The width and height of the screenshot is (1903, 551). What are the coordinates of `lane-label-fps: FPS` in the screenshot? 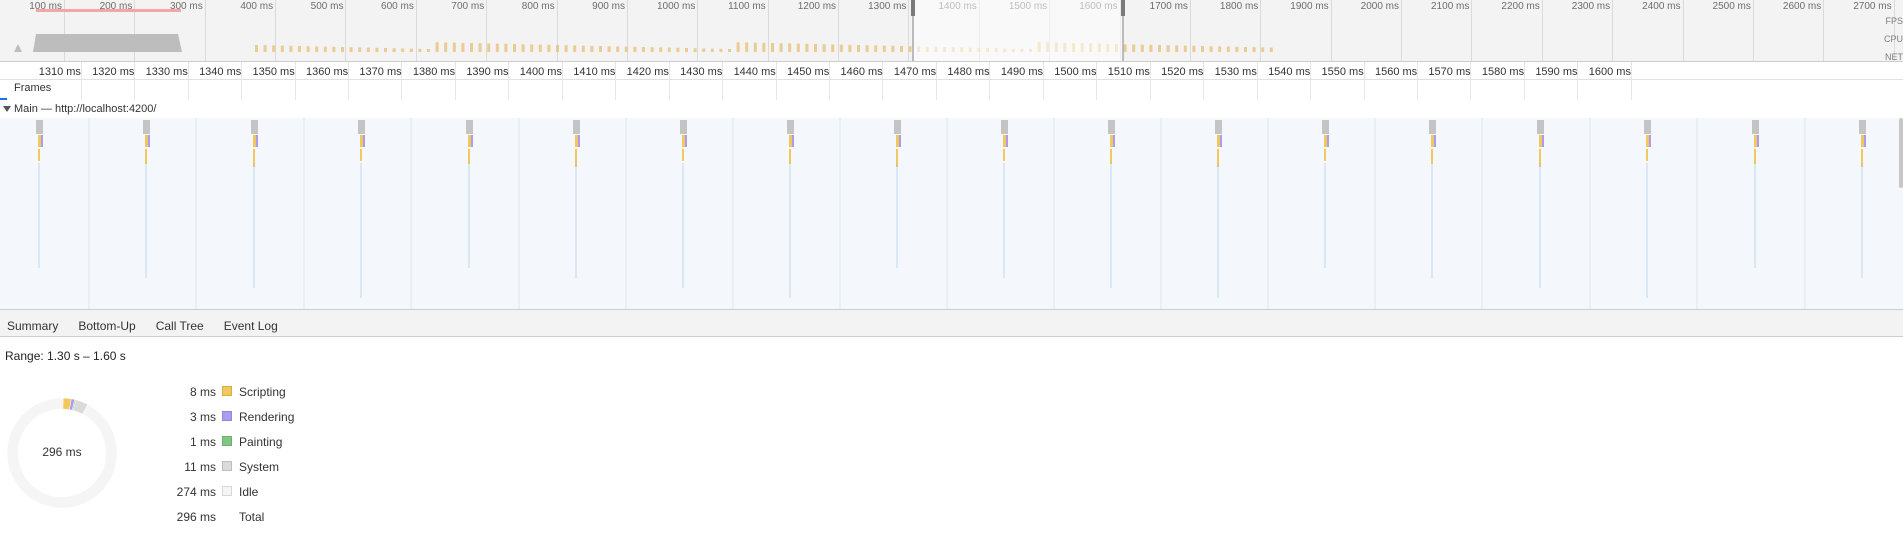 It's located at (1894, 21).